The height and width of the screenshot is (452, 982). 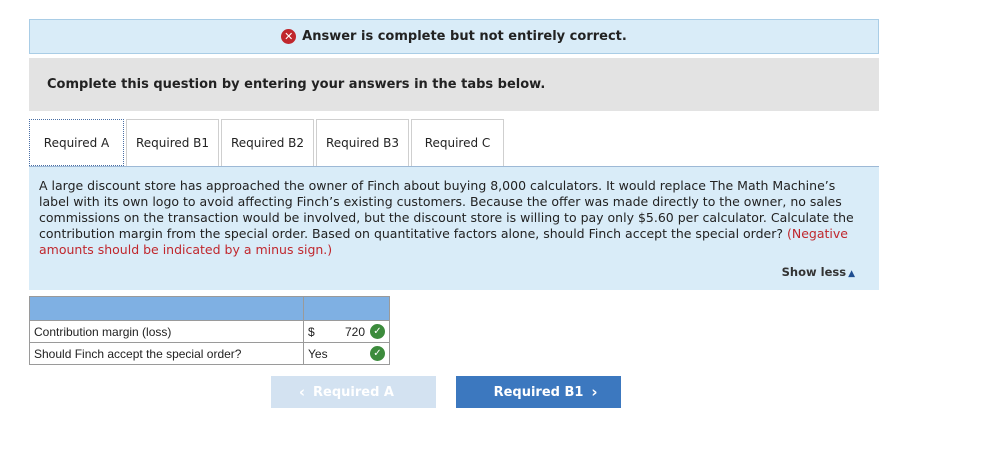 I want to click on tab-label: Required B2, so click(x=267, y=143).